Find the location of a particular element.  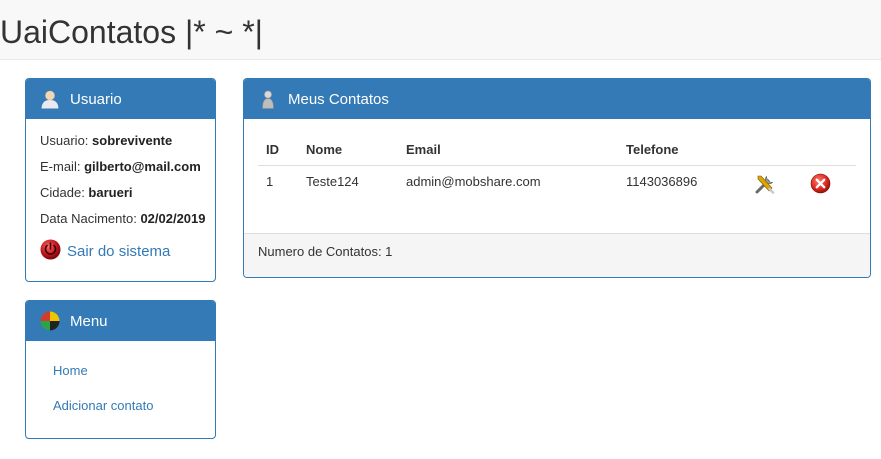

user-panel-heading: Usuario is located at coordinates (120, 99).